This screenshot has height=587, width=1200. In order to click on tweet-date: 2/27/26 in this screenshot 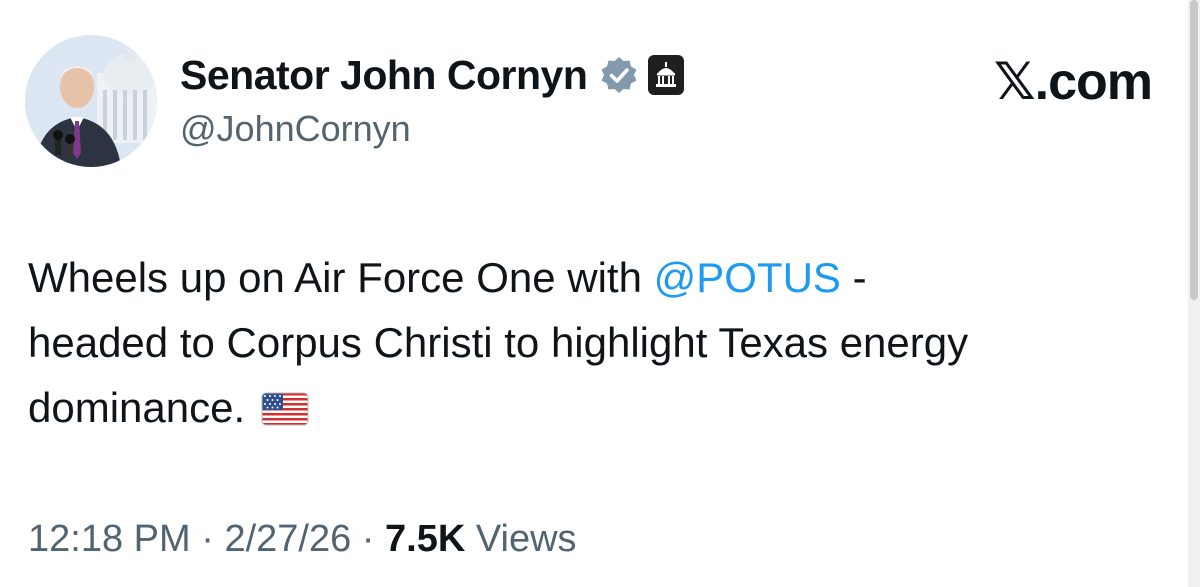, I will do `click(287, 539)`.